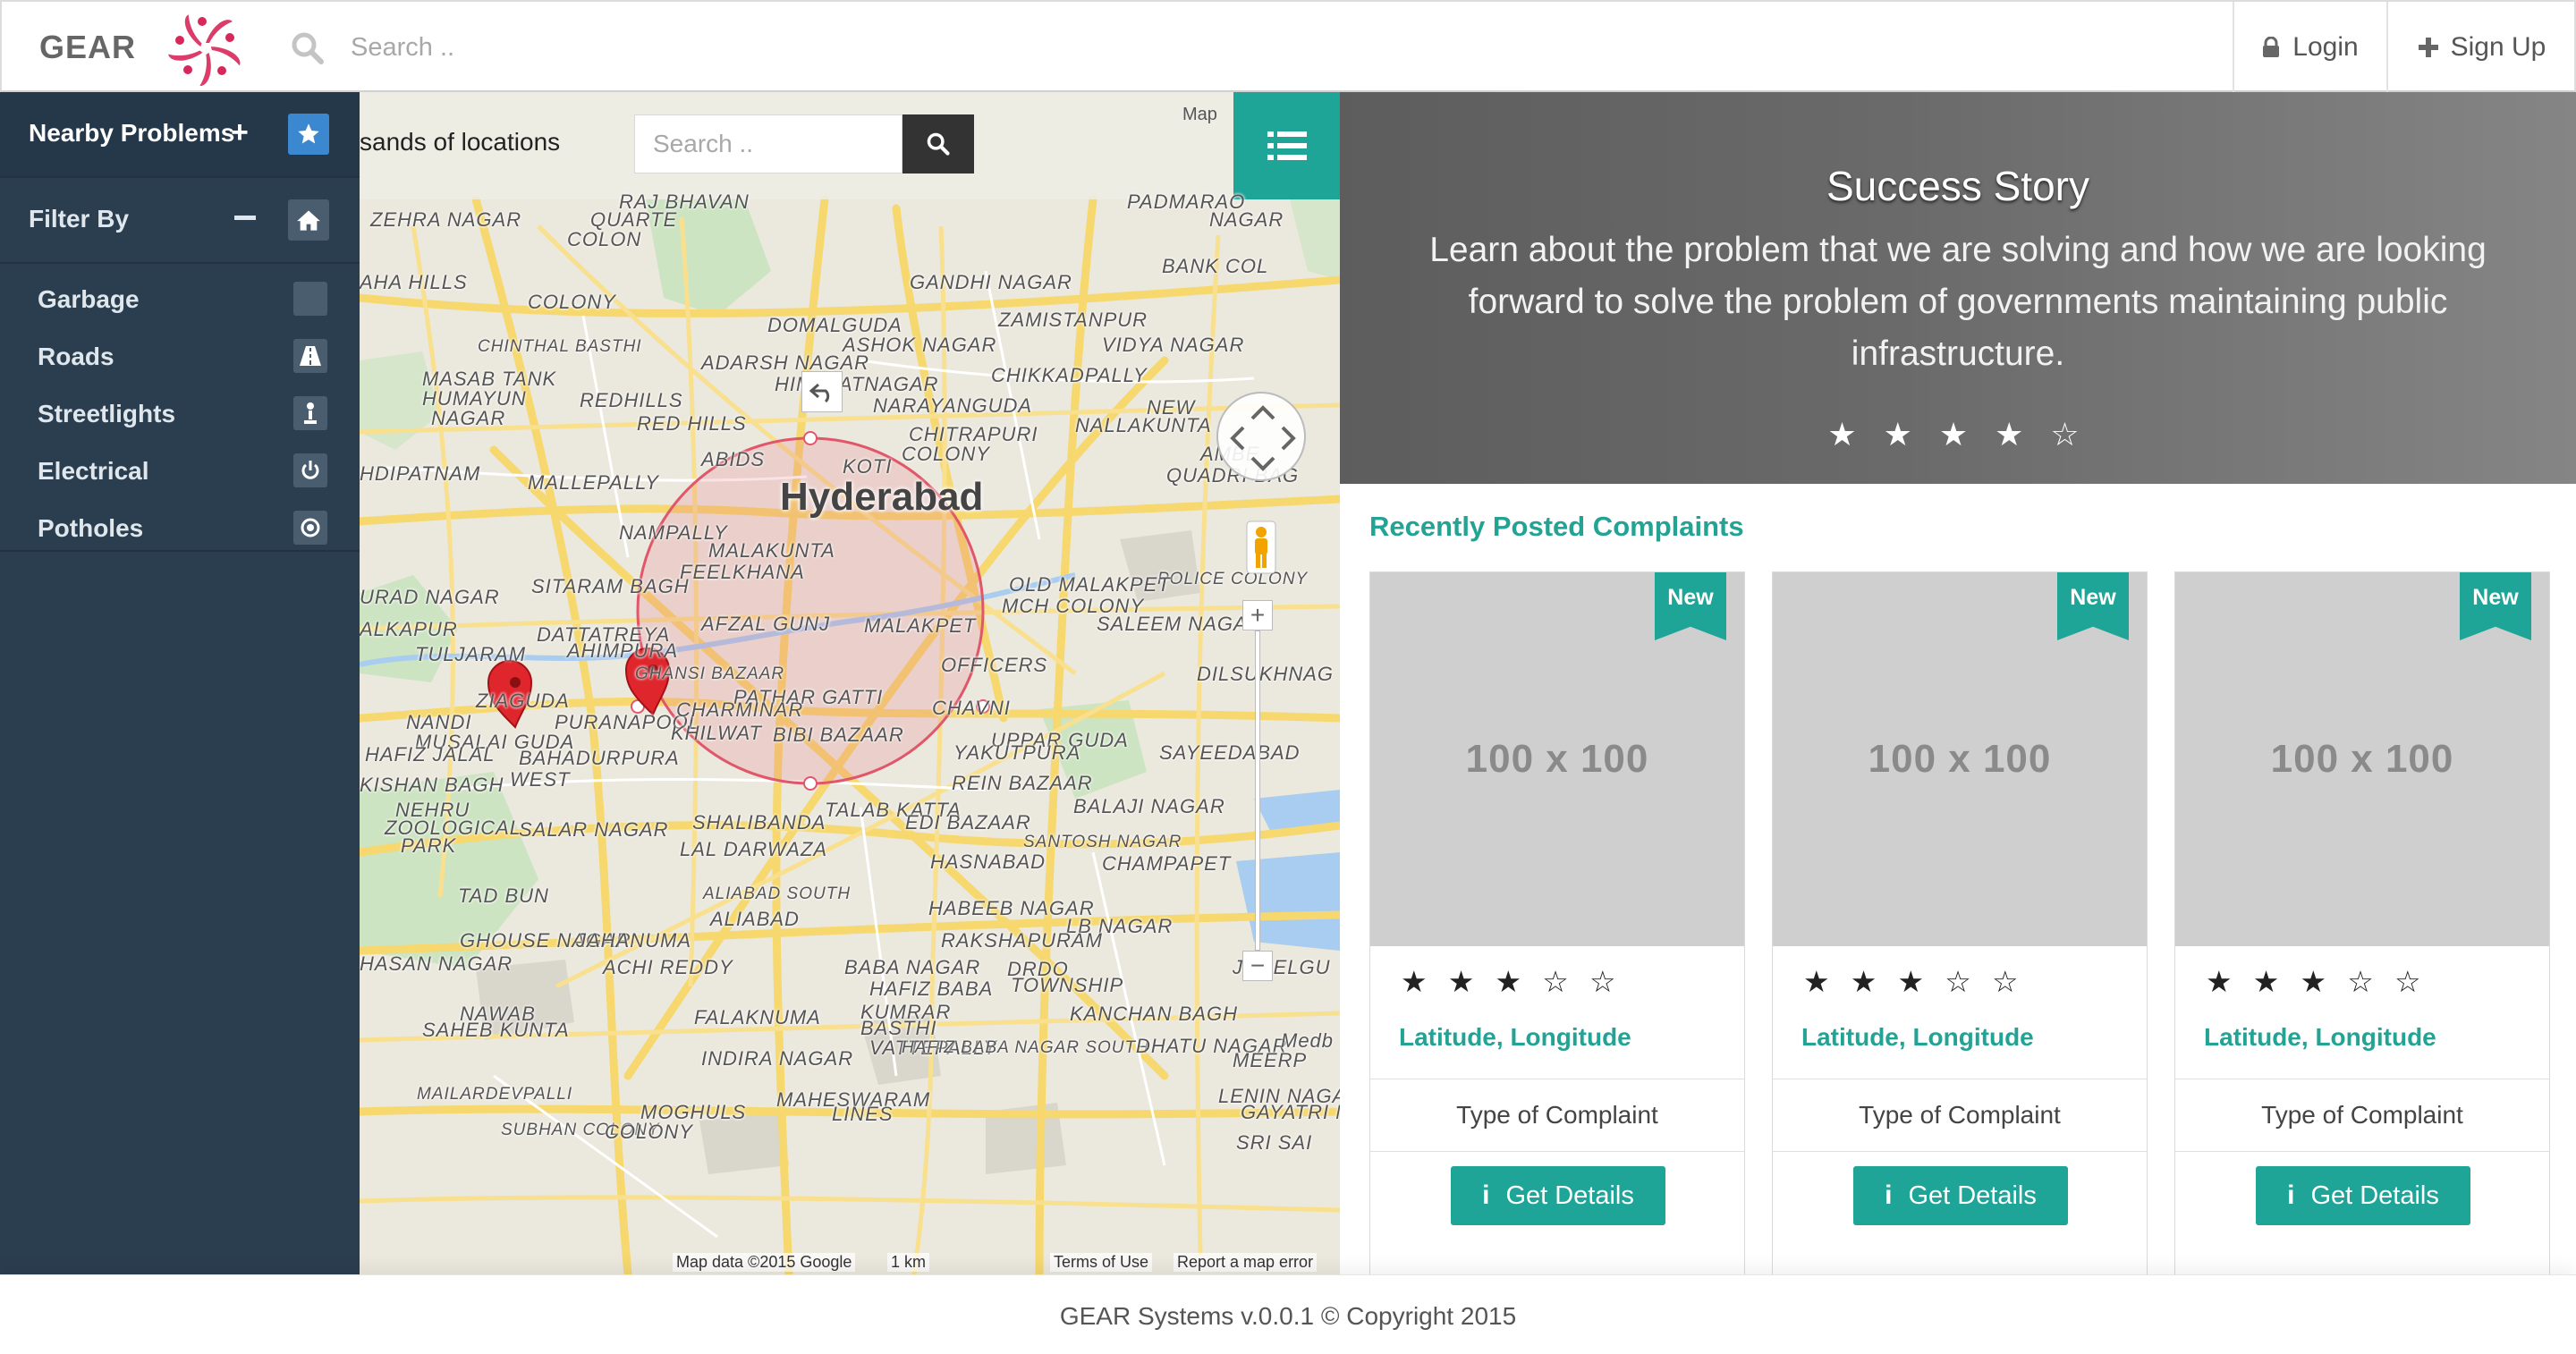 This screenshot has height=1354, width=2576. What do you see at coordinates (468, 418) in the screenshot?
I see `map-street-label: NAGAR` at bounding box center [468, 418].